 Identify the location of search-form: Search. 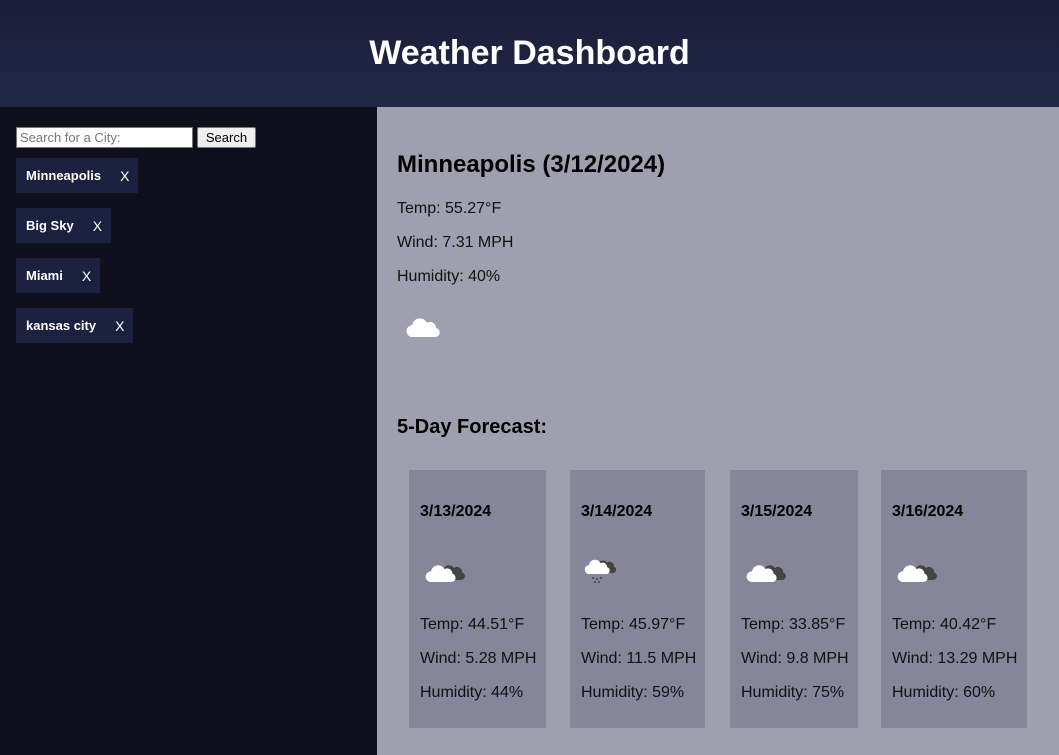
(136, 137).